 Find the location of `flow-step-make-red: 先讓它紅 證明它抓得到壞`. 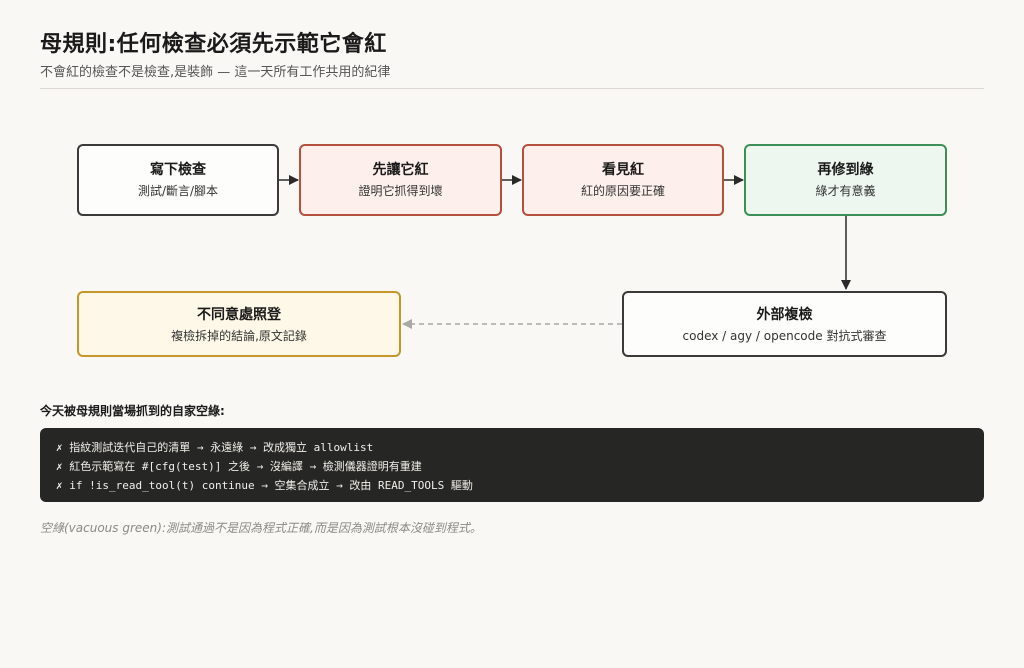

flow-step-make-red: 先讓它紅 證明它抓得到壞 is located at coordinates (400, 180).